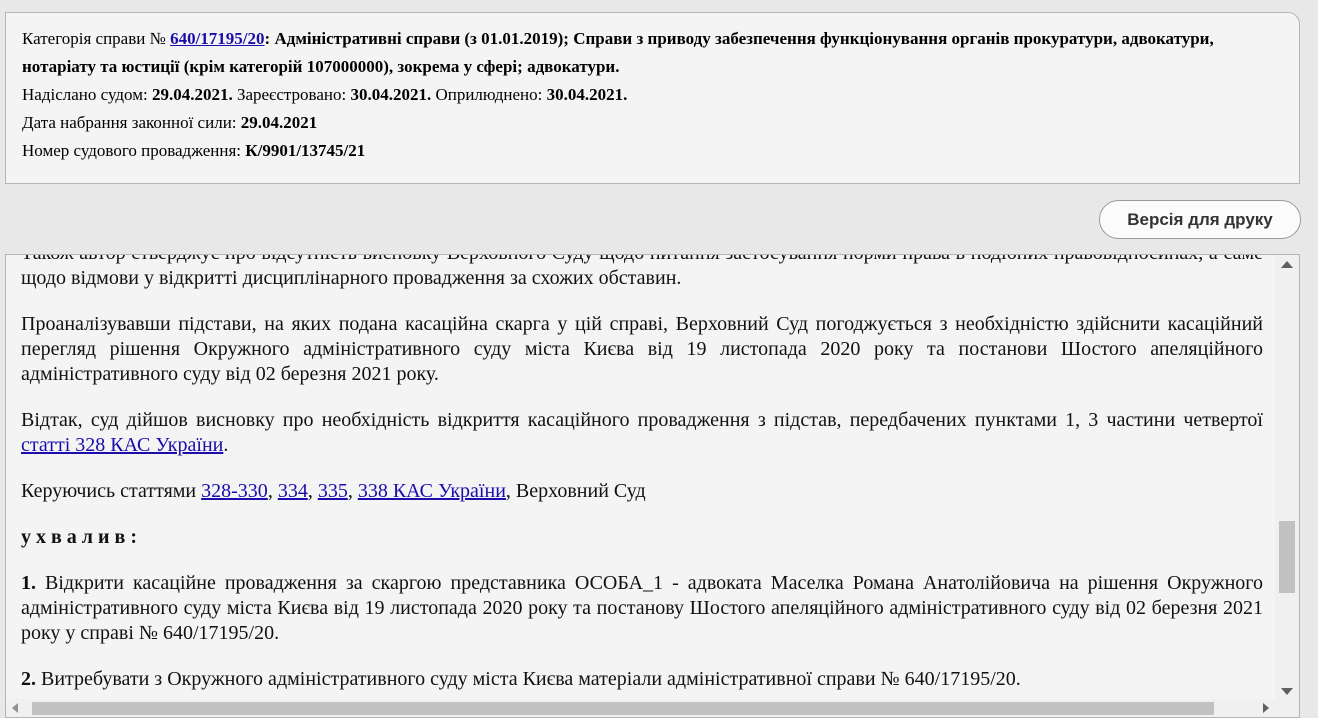 The image size is (1318, 718). I want to click on ruling-heading: у х в а л и в :, so click(79, 537).